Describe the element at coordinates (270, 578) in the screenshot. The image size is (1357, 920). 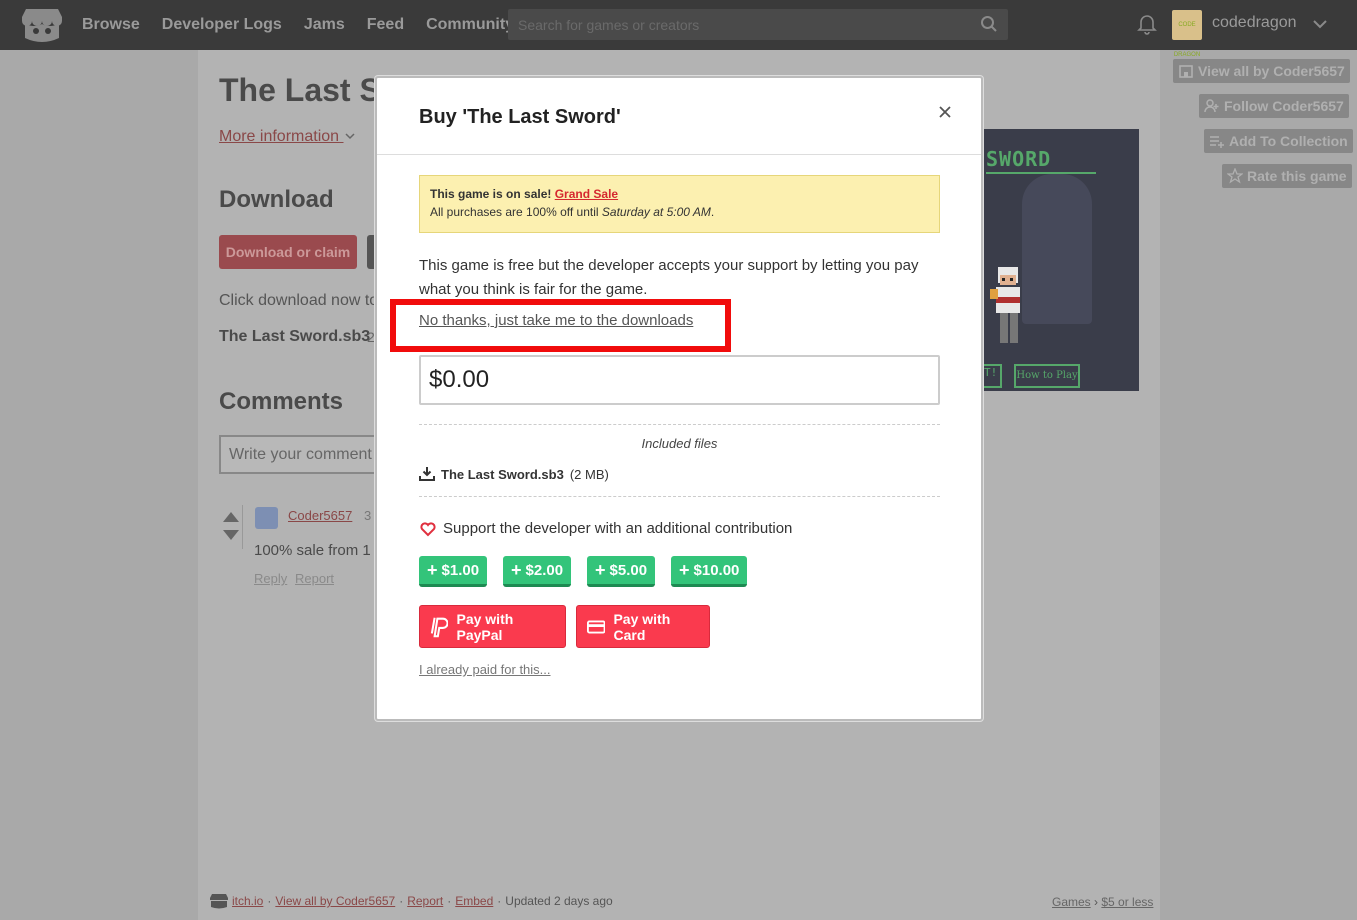
I see `comment-reply-link: Reply` at that location.